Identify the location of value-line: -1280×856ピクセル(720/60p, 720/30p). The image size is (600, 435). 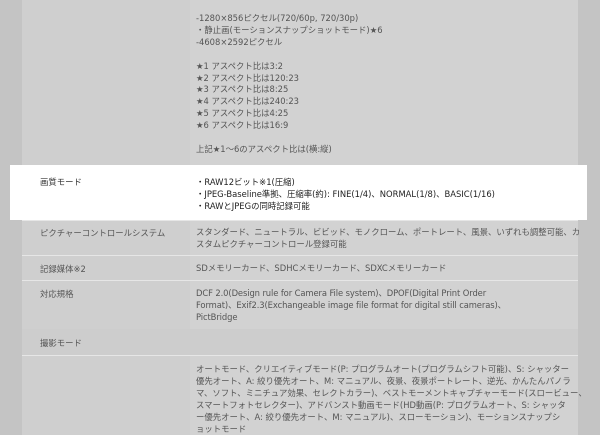
(277, 18).